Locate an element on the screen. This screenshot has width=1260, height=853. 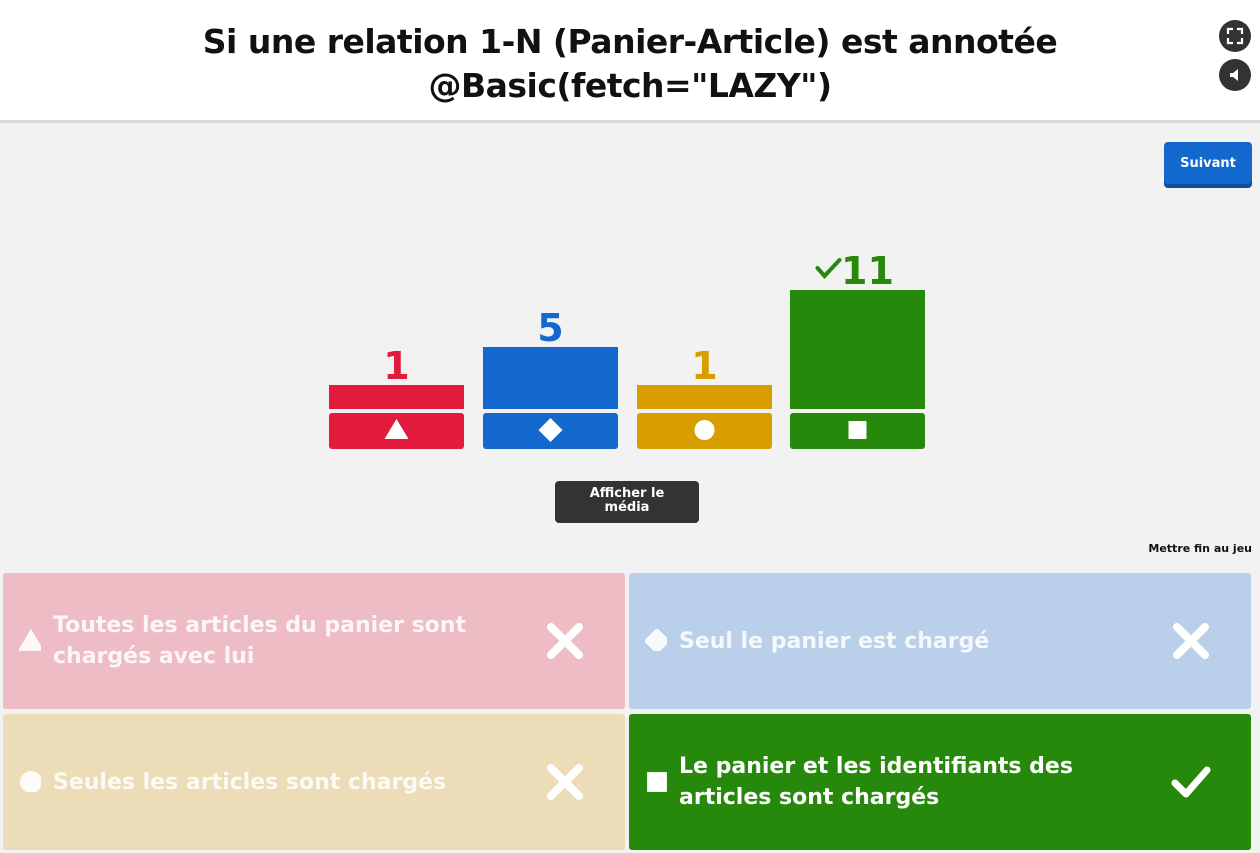
result-bar-group-diamond: 5 is located at coordinates (550, 377).